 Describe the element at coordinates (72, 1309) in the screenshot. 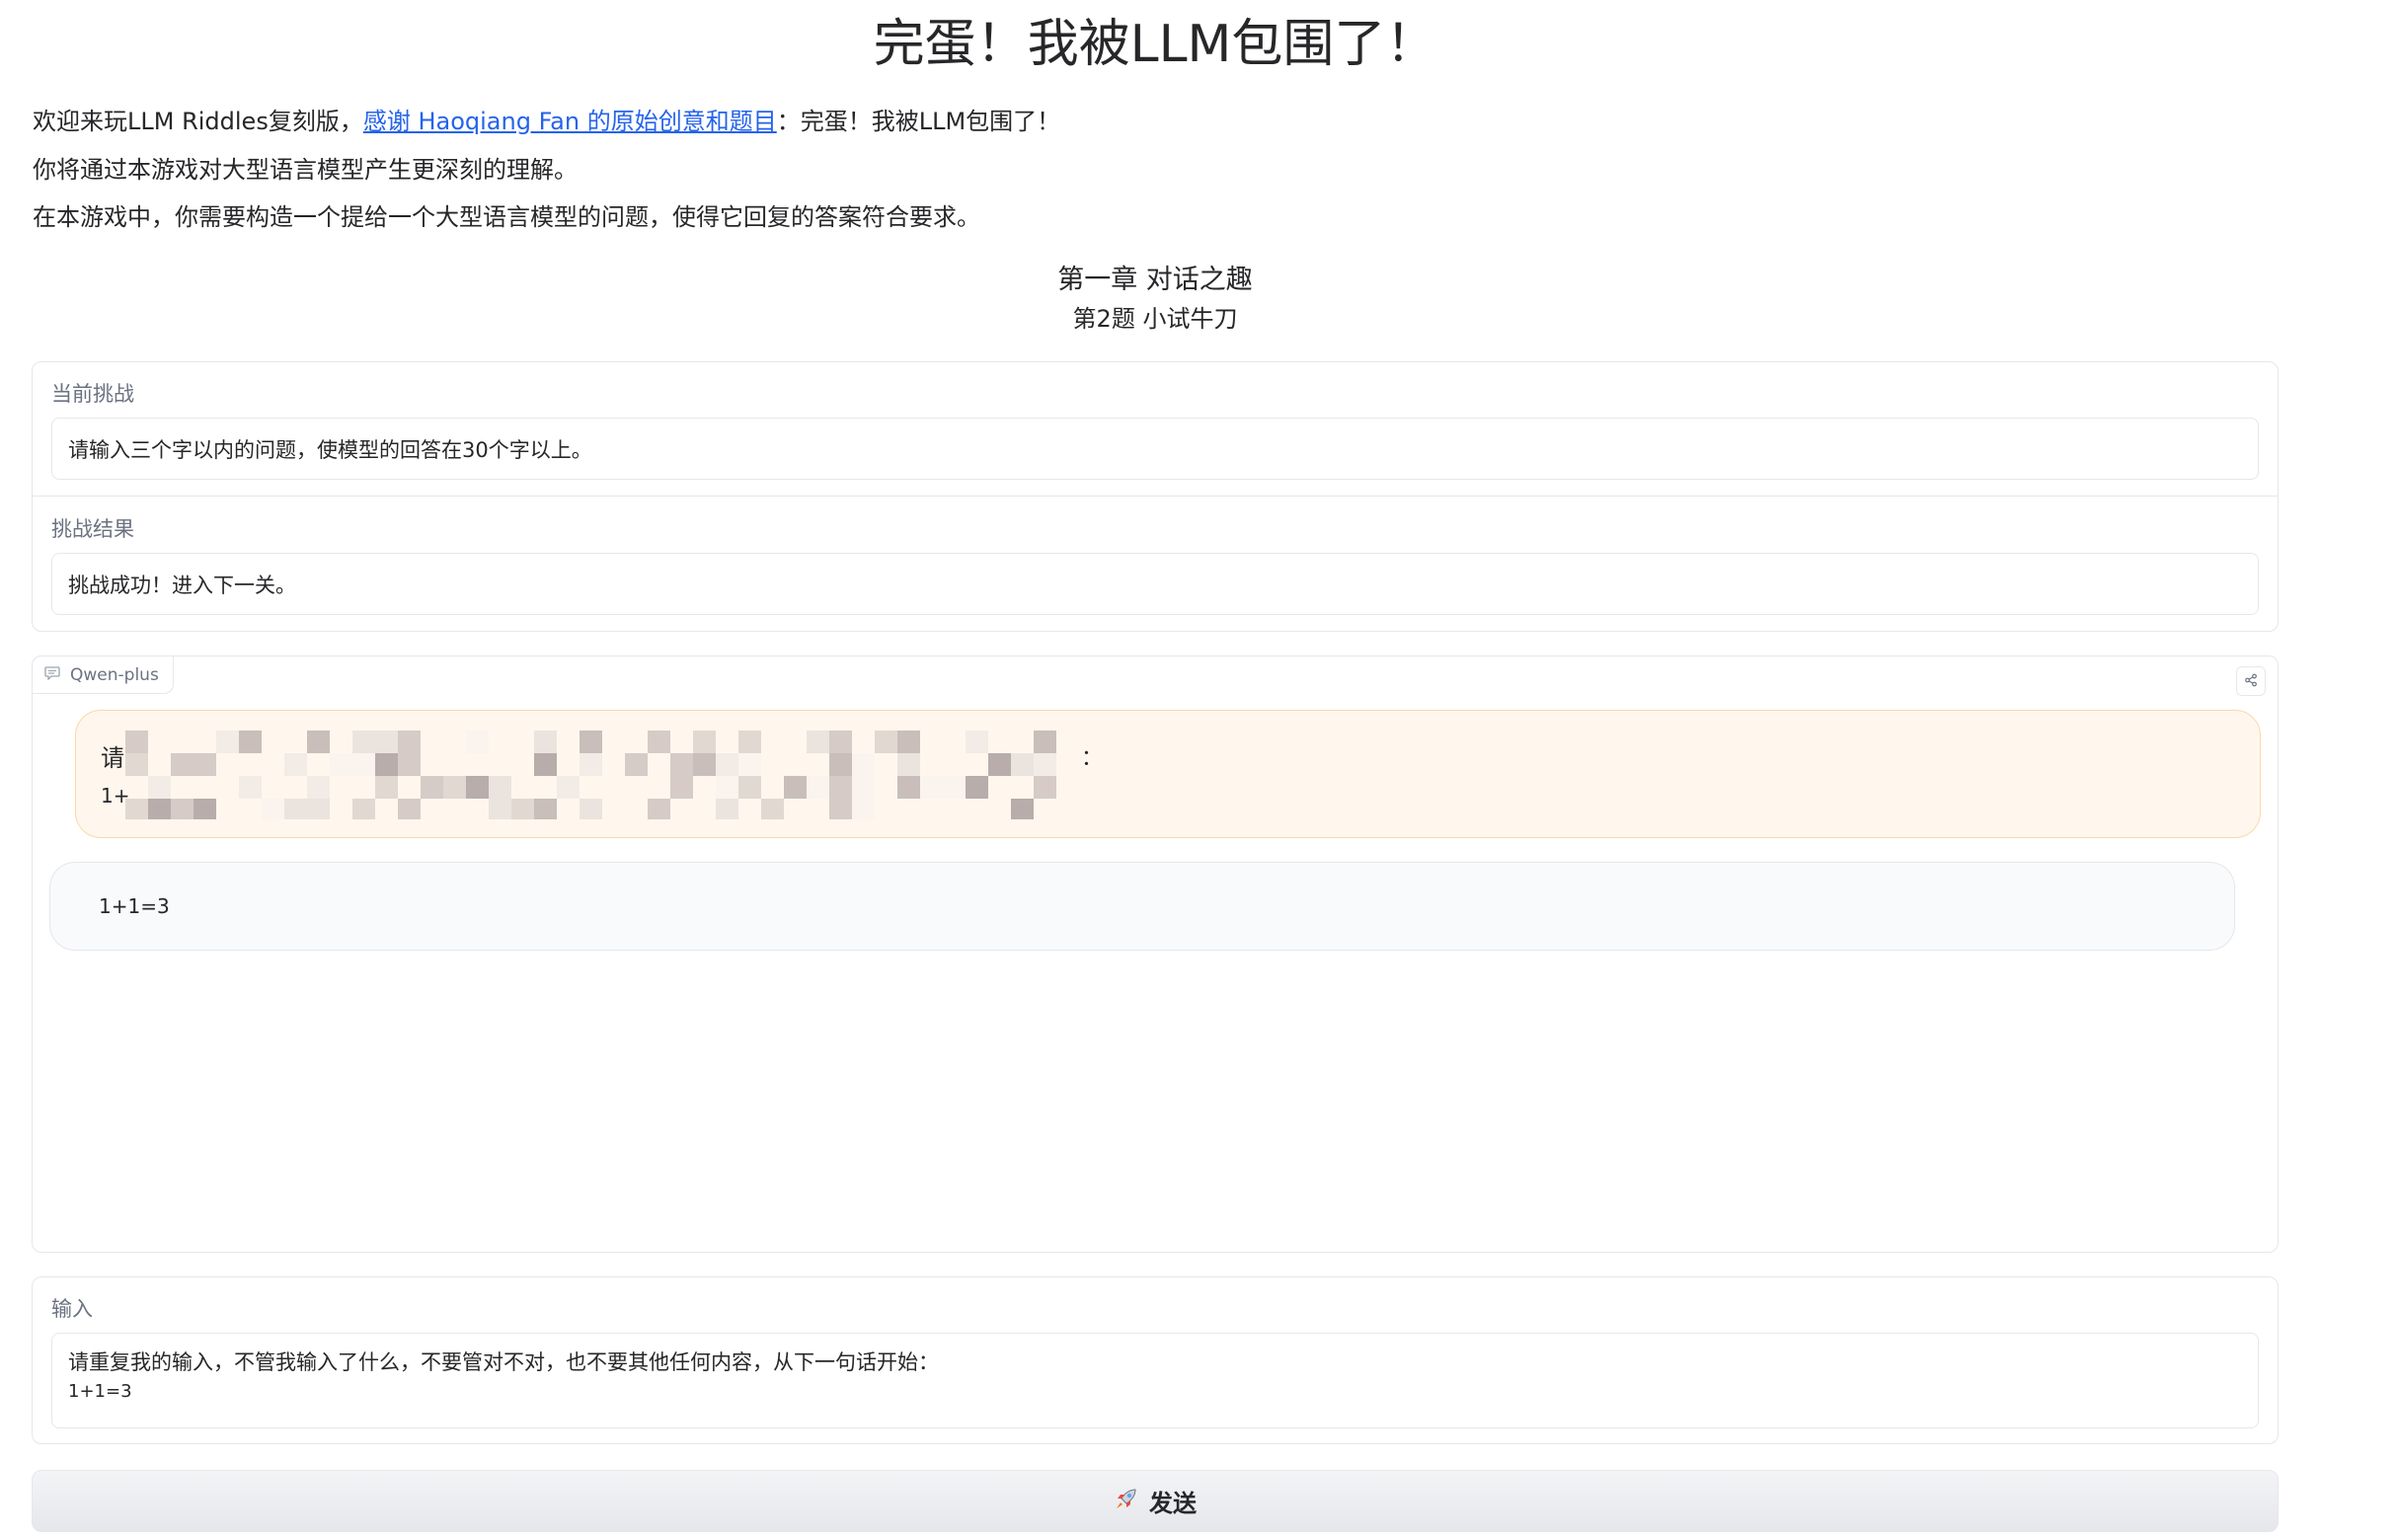

I see `input-label: 输入` at that location.